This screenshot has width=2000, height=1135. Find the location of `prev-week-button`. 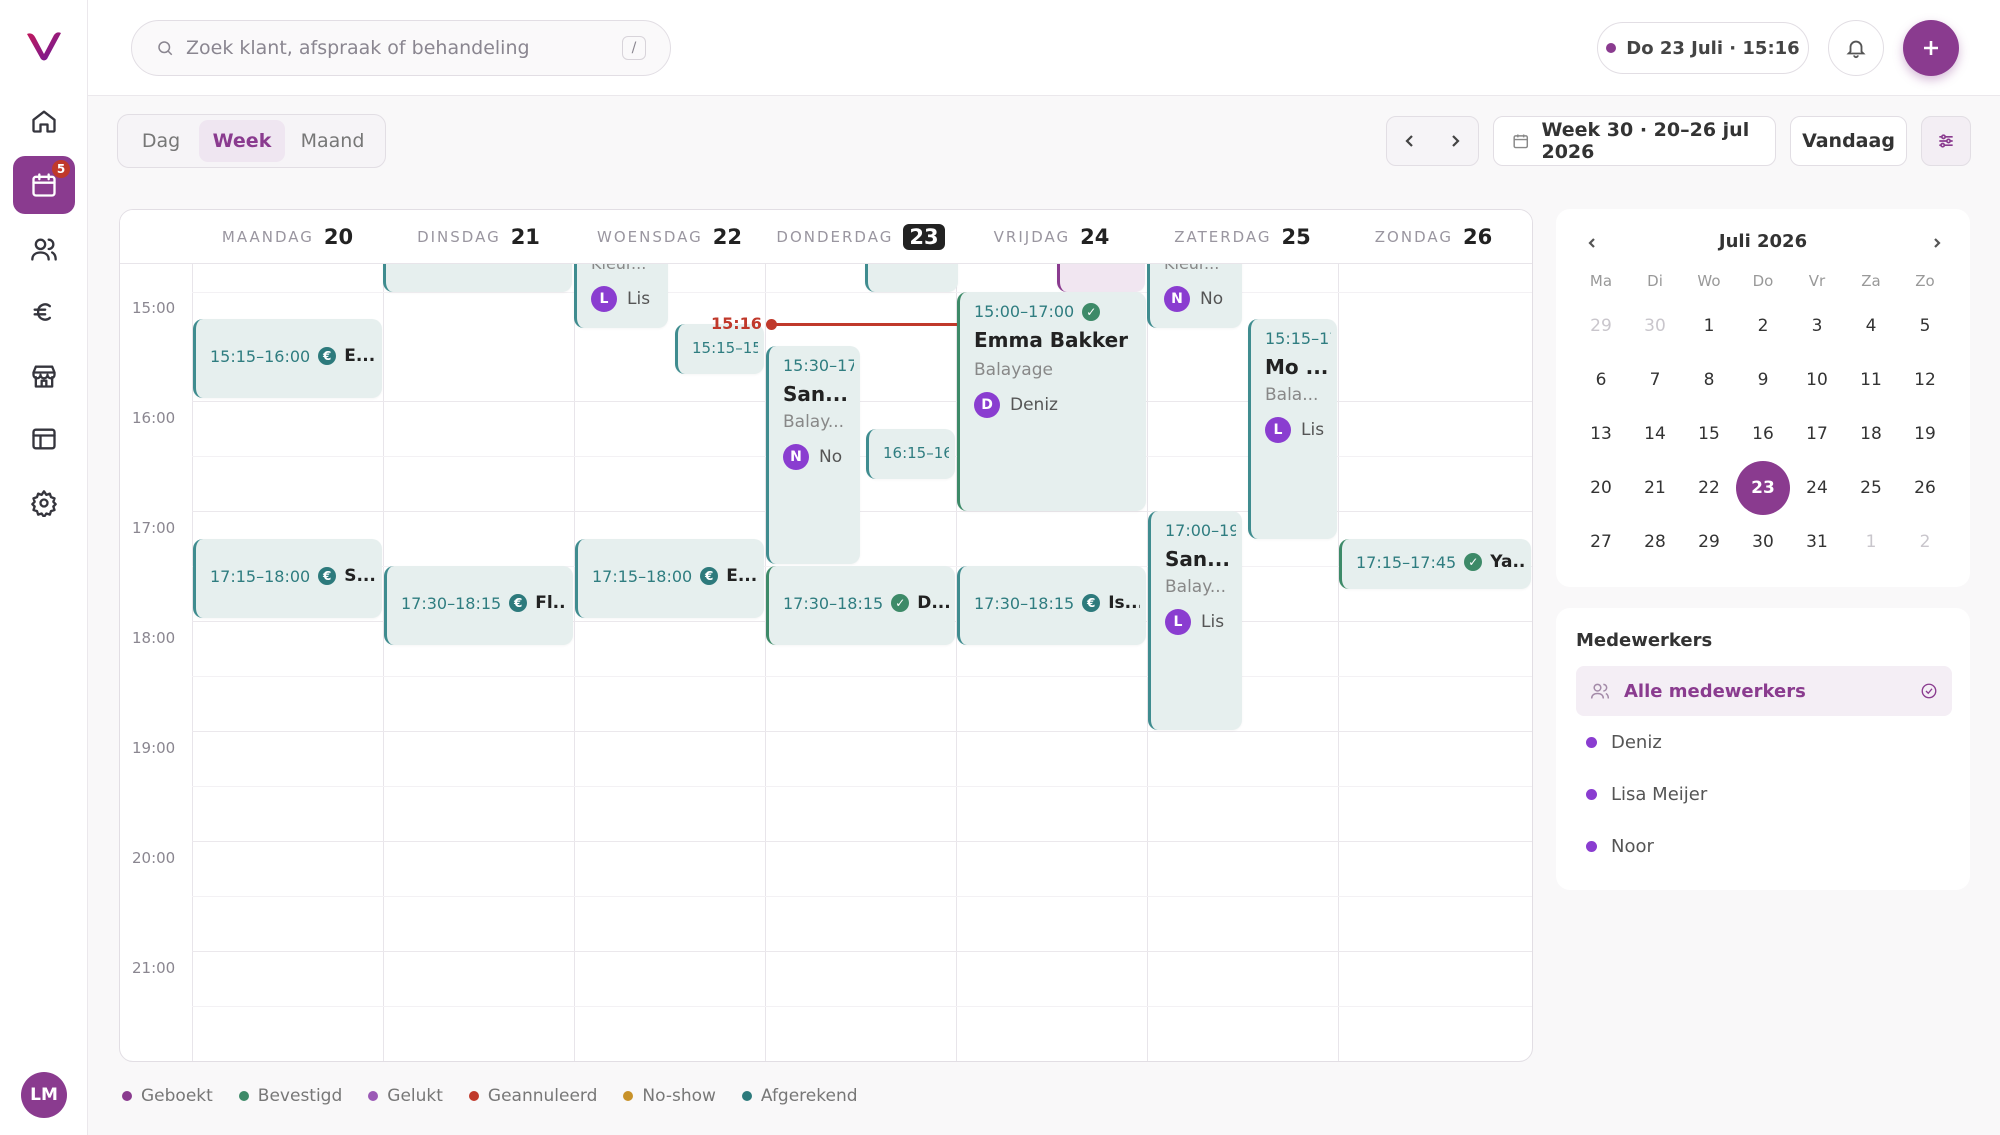

prev-week-button is located at coordinates (1410, 141).